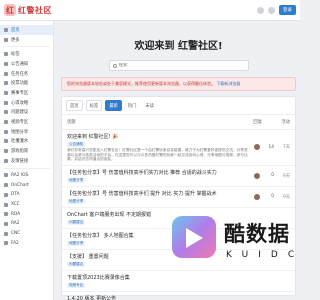 This screenshot has width=320, height=300. What do you see at coordinates (10, 10) in the screenshot?
I see `logo-badge: 红` at bounding box center [10, 10].